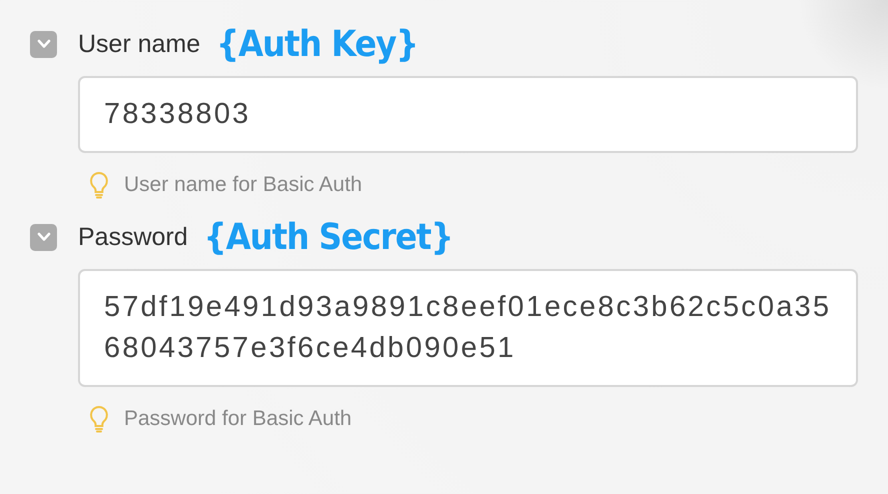 Image resolution: width=888 pixels, height=494 pixels. I want to click on hint-text: User name for Basic Auth, so click(243, 185).